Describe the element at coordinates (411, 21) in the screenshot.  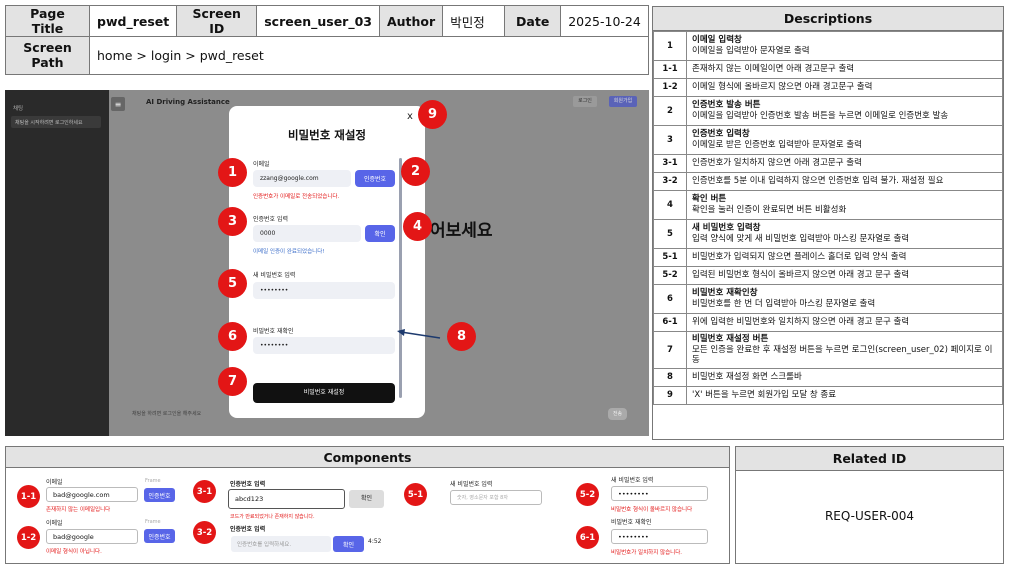
I see `author-label: Author` at that location.